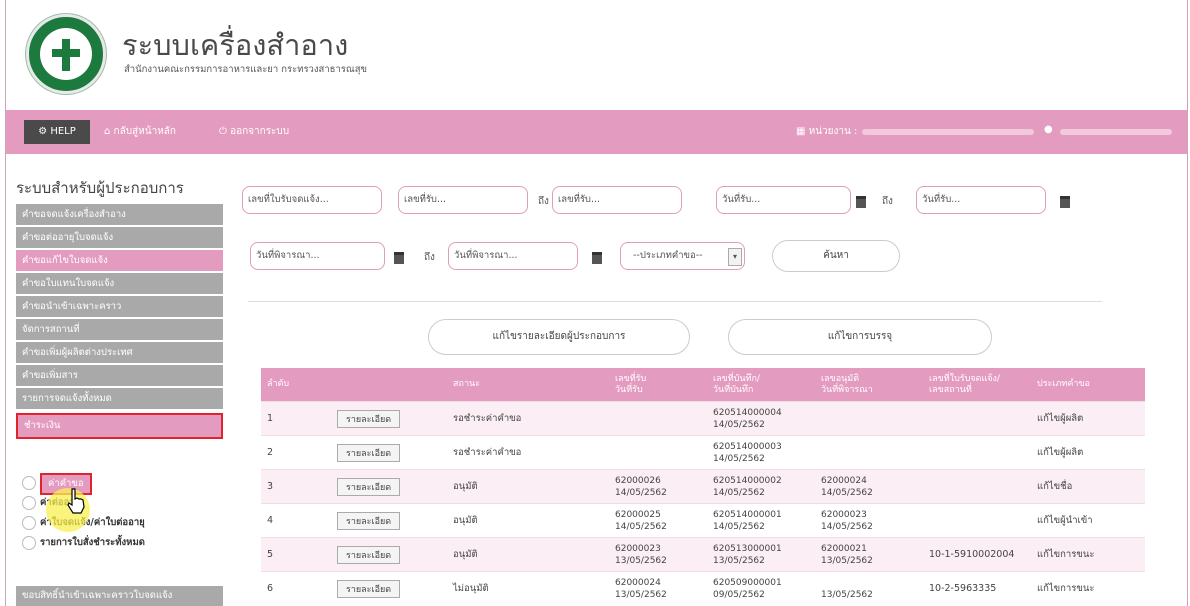 This screenshot has width=1190, height=606. What do you see at coordinates (747, 582) in the screenshot?
I see `record-value: 620509000001` at bounding box center [747, 582].